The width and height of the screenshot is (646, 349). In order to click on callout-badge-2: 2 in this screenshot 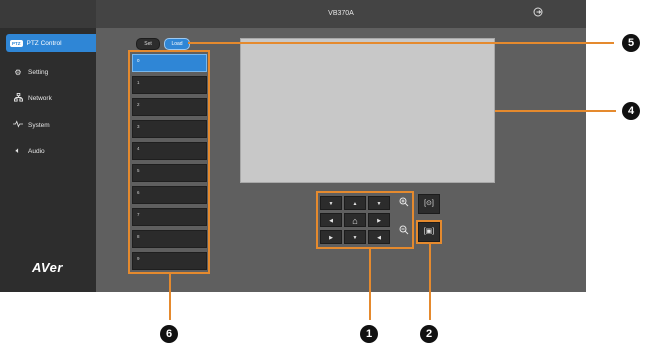, I will do `click(429, 334)`.